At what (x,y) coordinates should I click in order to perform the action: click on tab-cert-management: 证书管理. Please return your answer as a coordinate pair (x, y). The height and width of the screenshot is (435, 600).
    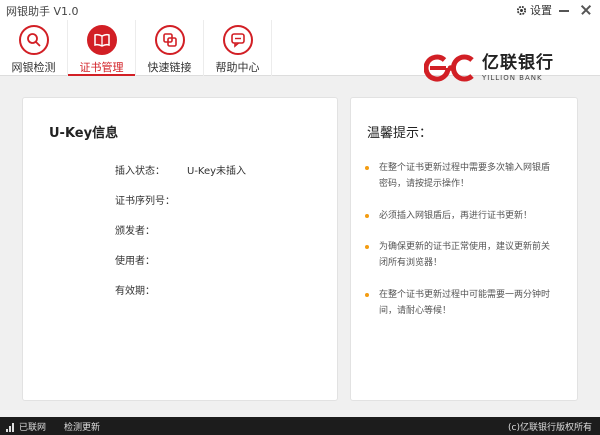
    Looking at the image, I should click on (102, 48).